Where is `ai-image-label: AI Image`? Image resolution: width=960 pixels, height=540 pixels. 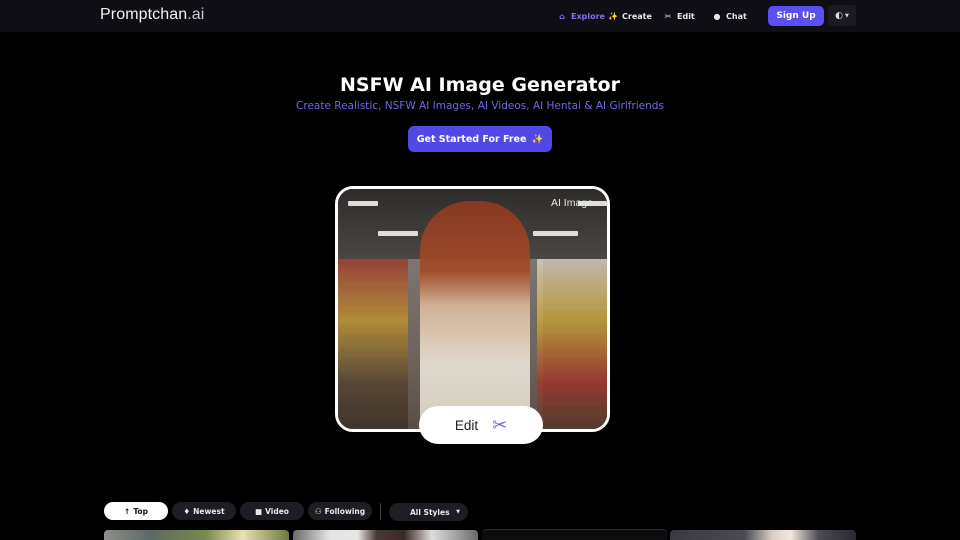 ai-image-label: AI Image is located at coordinates (571, 203).